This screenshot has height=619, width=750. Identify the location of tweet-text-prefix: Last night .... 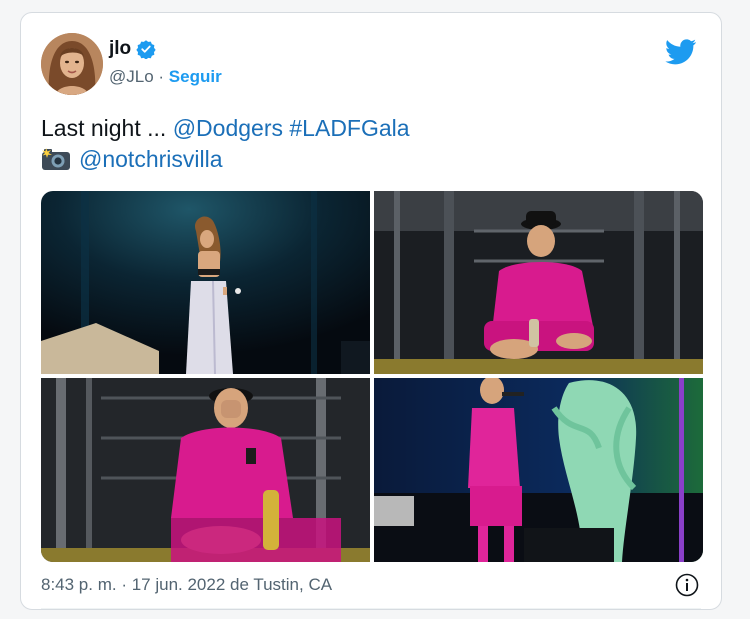
(107, 128).